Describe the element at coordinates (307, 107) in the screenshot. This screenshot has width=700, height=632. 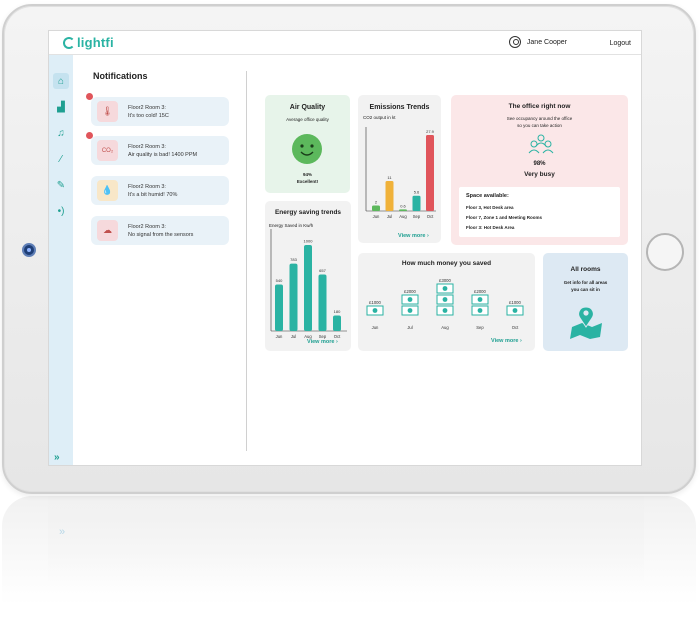
I see `air-quality-title: Air Quality` at that location.